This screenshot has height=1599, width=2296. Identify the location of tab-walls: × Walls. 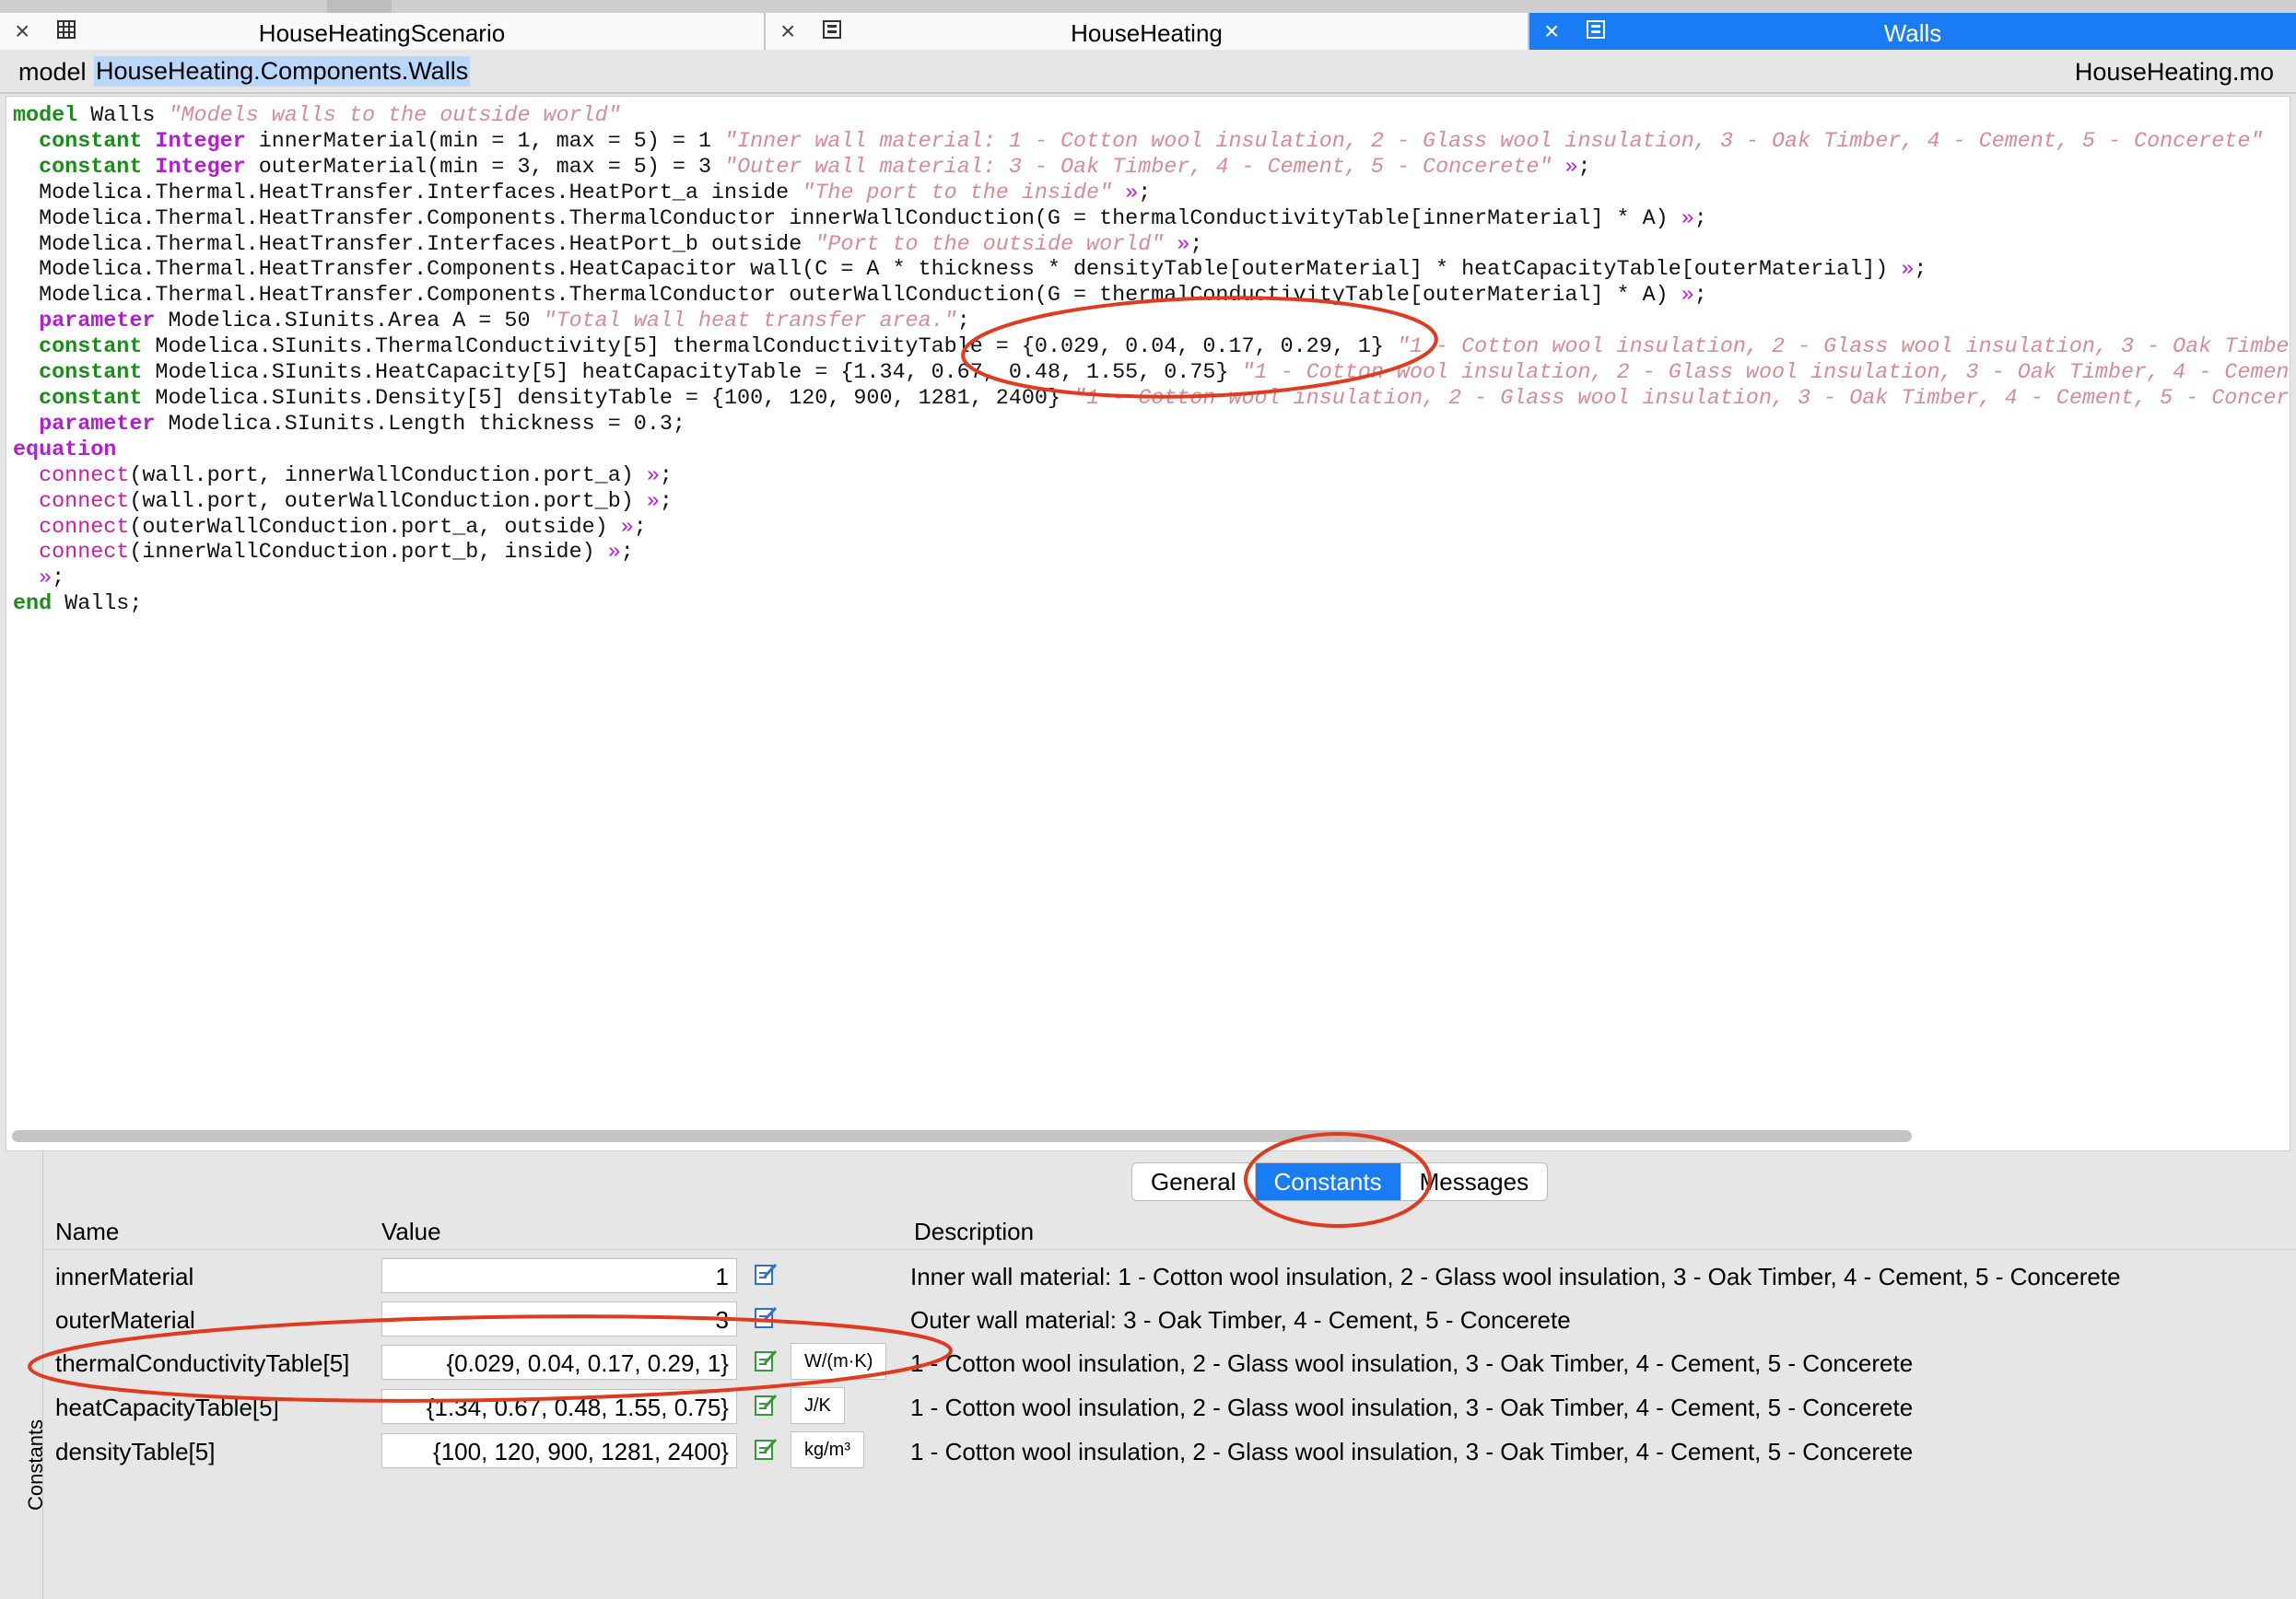
(1912, 31).